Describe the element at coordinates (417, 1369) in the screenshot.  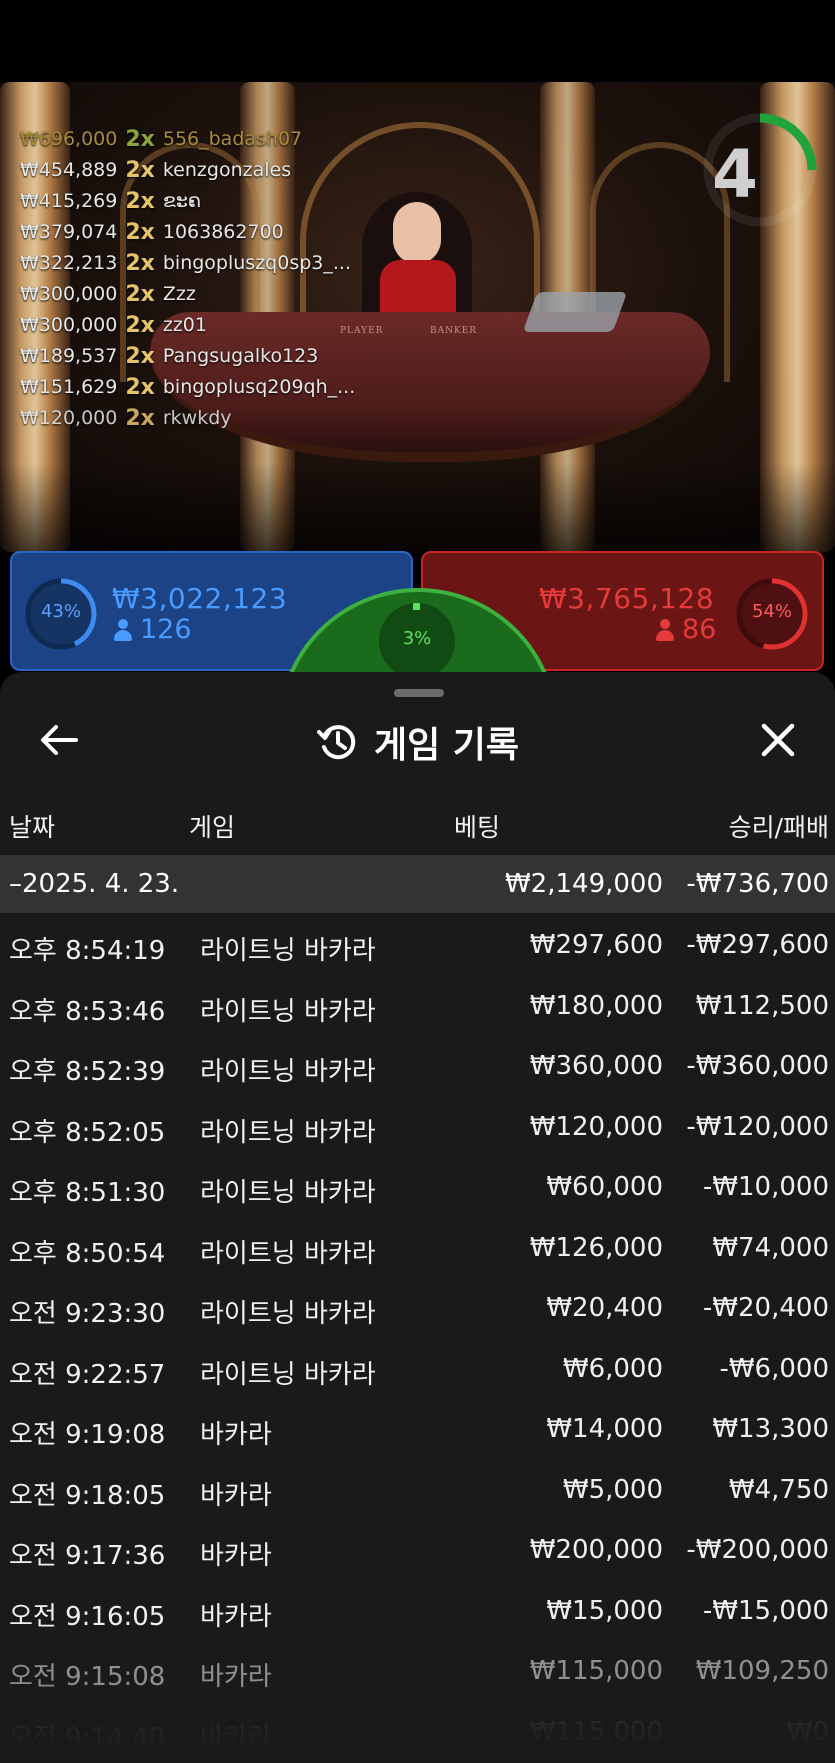
I see `history-row: 오전 9:22:57 라이트닝 바카라 ₩6,000 -₩6,000` at that location.